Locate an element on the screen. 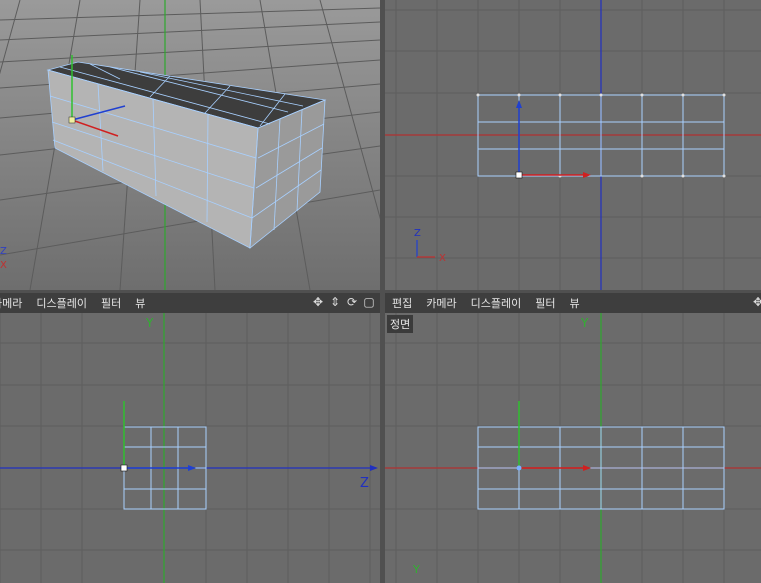 The image size is (761, 583). viewport-menubar: 편집 카메라 디스플레이 필터 뷰 ✥ is located at coordinates (573, 303).